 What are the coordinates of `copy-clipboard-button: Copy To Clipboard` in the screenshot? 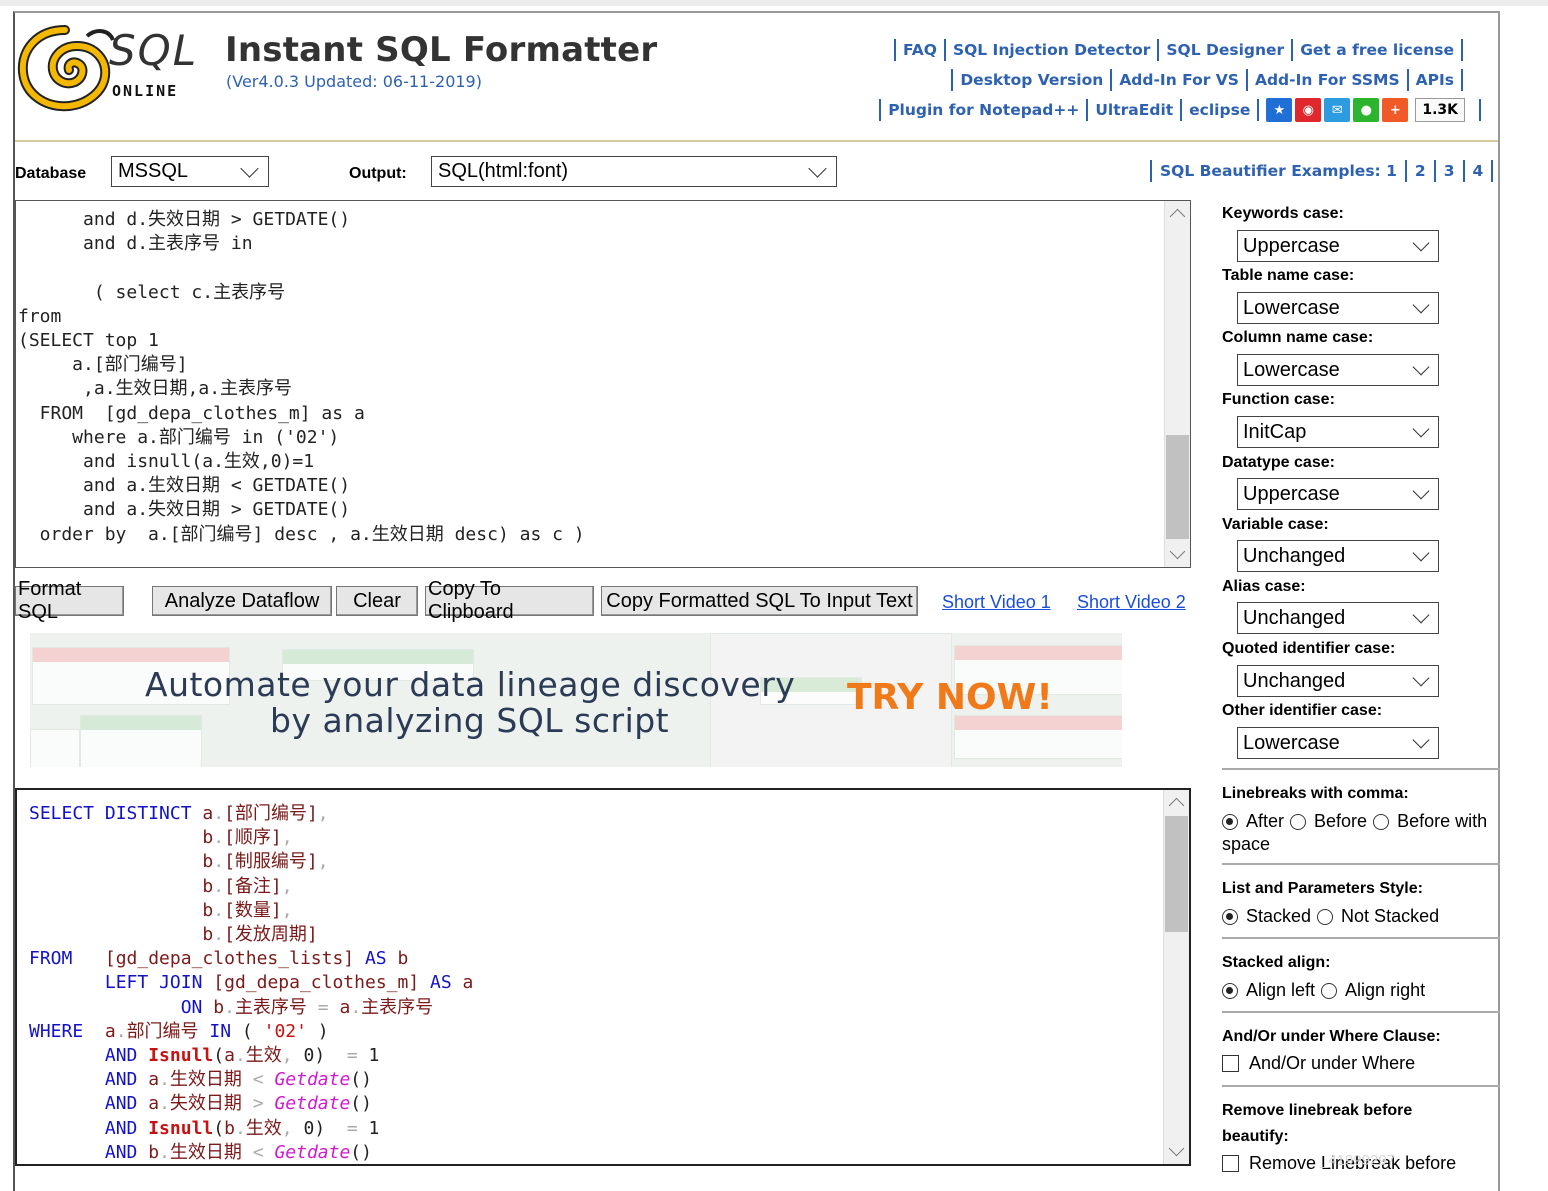 It's located at (509, 600).